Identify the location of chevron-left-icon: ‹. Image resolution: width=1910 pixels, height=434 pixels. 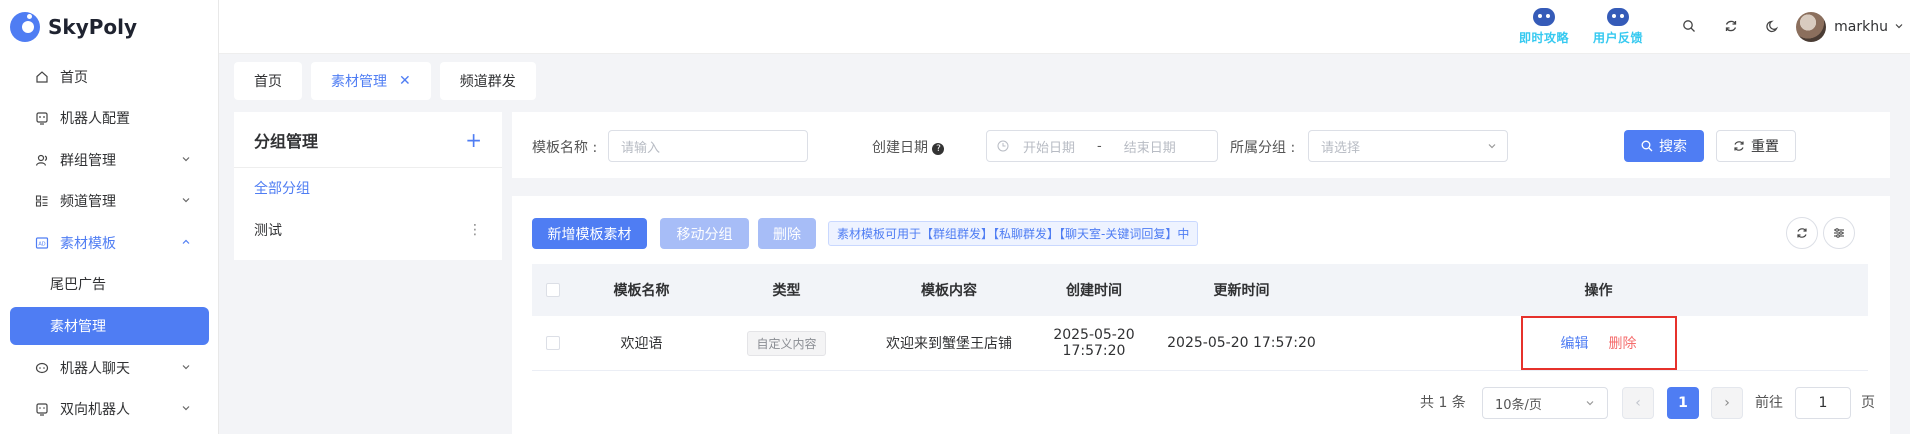
(1638, 403).